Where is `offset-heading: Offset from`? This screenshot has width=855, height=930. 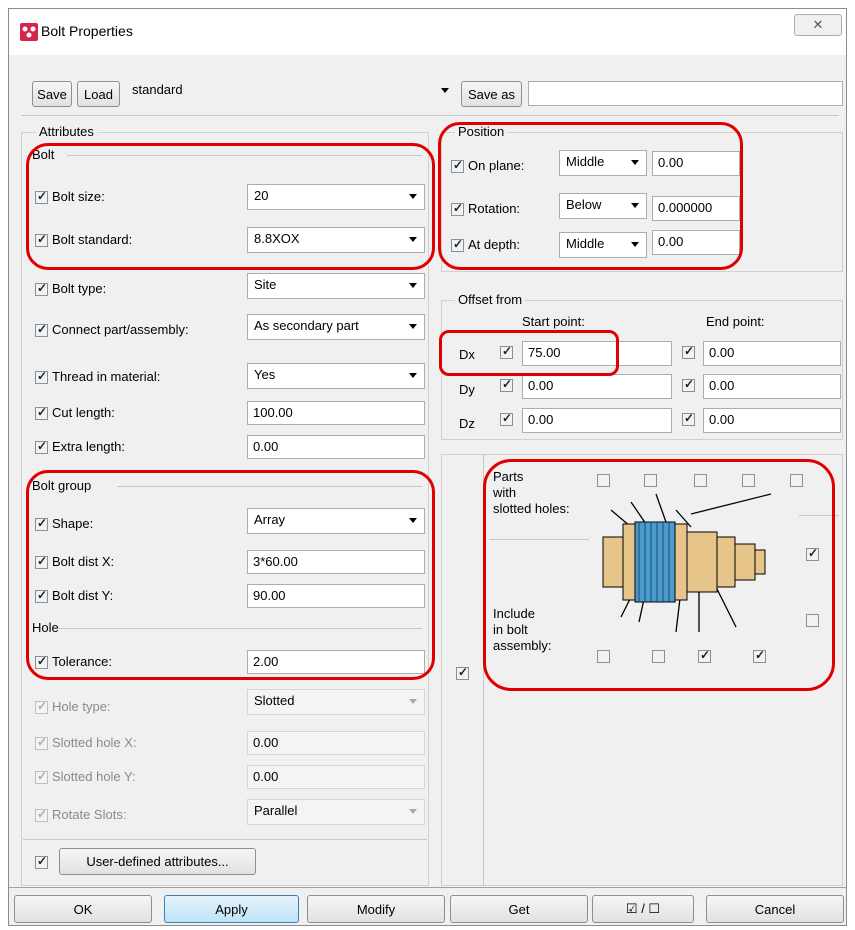 offset-heading: Offset from is located at coordinates (490, 299).